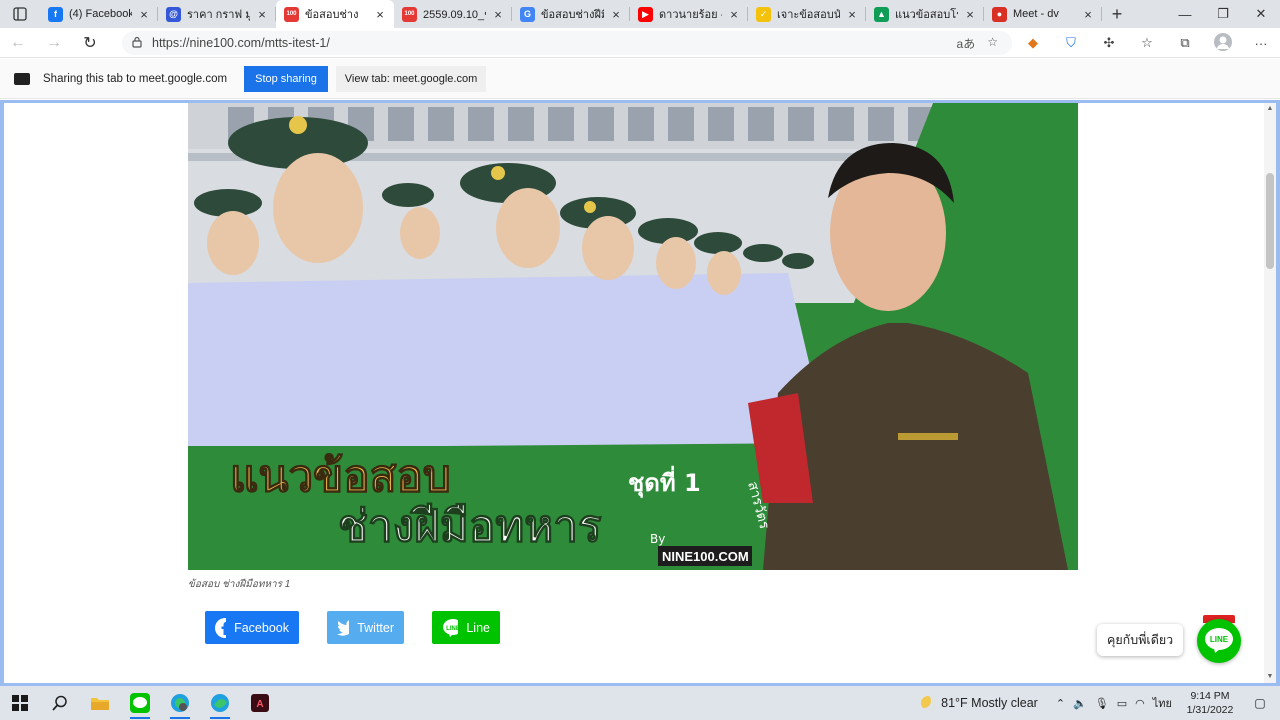 The height and width of the screenshot is (720, 1280). I want to click on hero-set-label: ชุดที่ 1, so click(664, 482).